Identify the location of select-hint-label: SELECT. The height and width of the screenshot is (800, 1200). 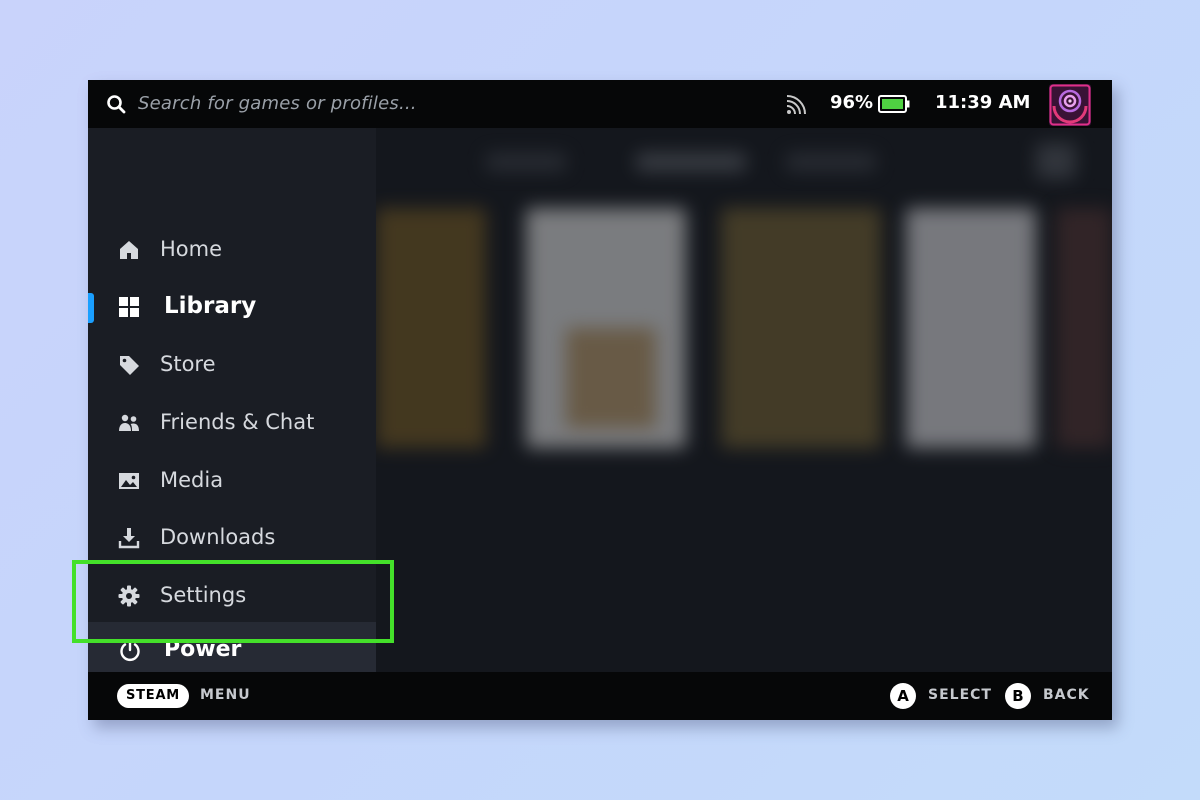
(960, 695).